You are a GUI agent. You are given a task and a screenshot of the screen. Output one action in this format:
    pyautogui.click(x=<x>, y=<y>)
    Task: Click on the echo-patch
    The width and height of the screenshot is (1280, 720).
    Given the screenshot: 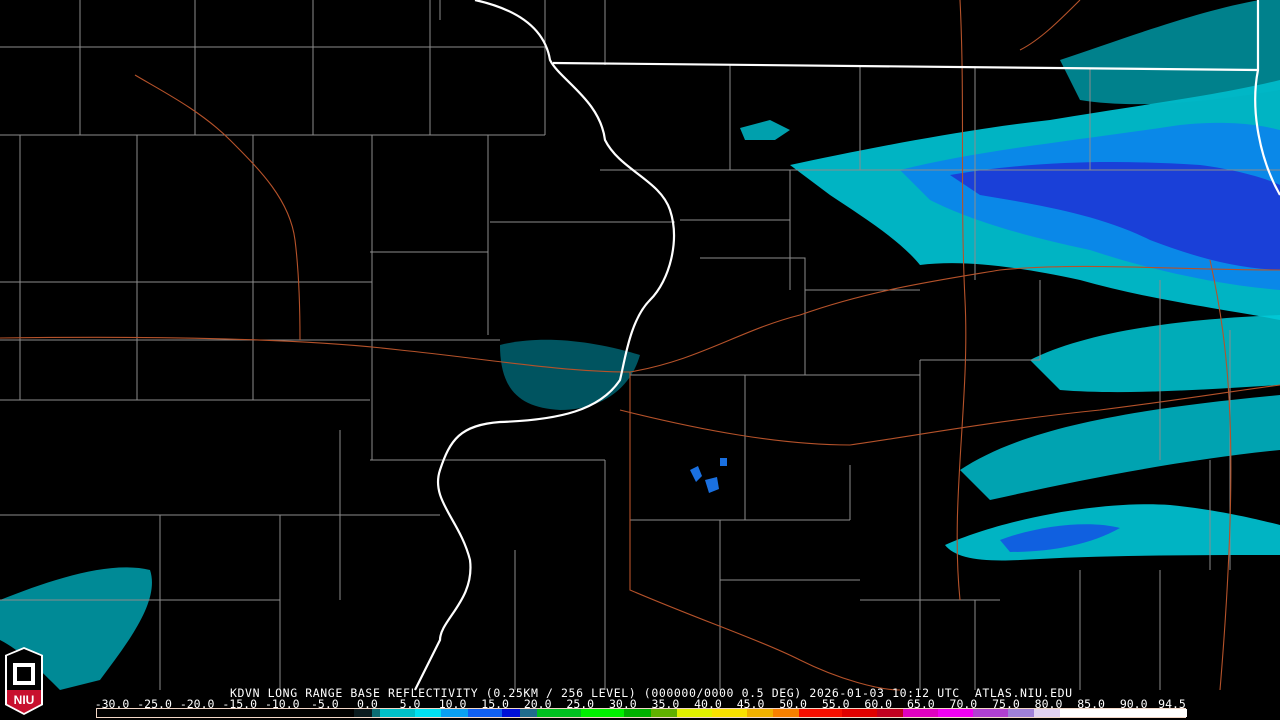 What is the action you would take?
    pyautogui.click(x=765, y=130)
    